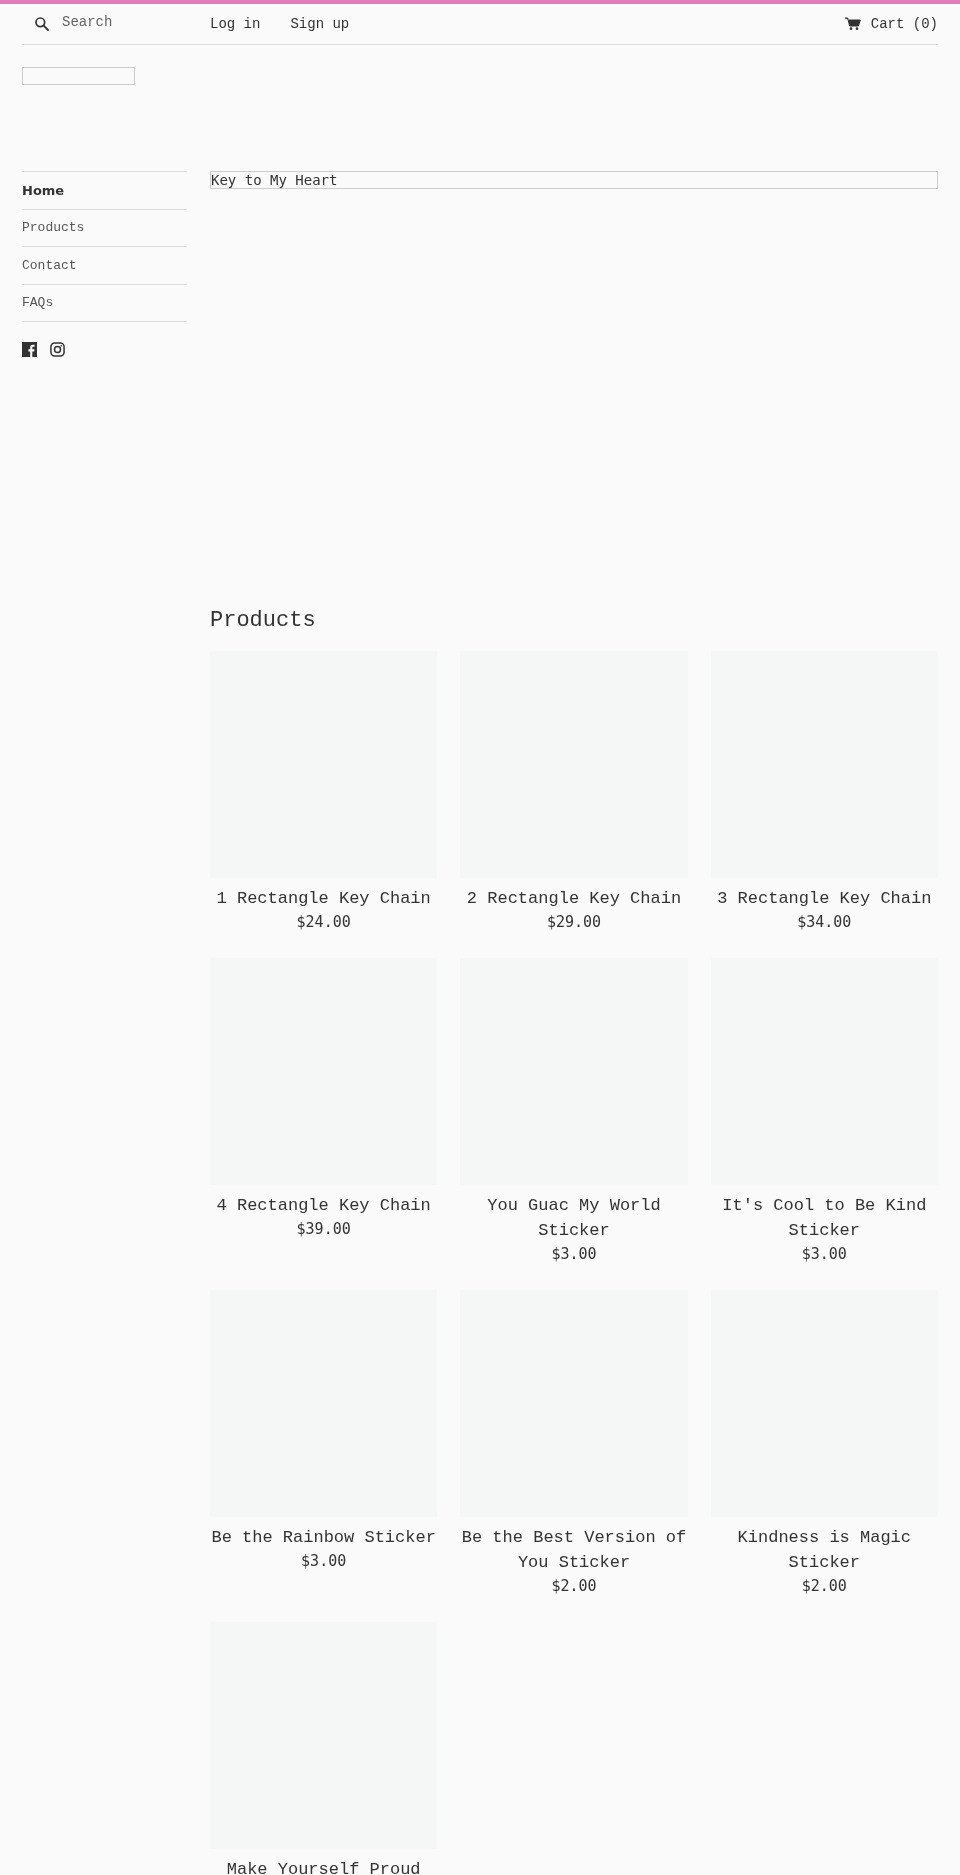  I want to click on product-price: $24.00, so click(323, 922).